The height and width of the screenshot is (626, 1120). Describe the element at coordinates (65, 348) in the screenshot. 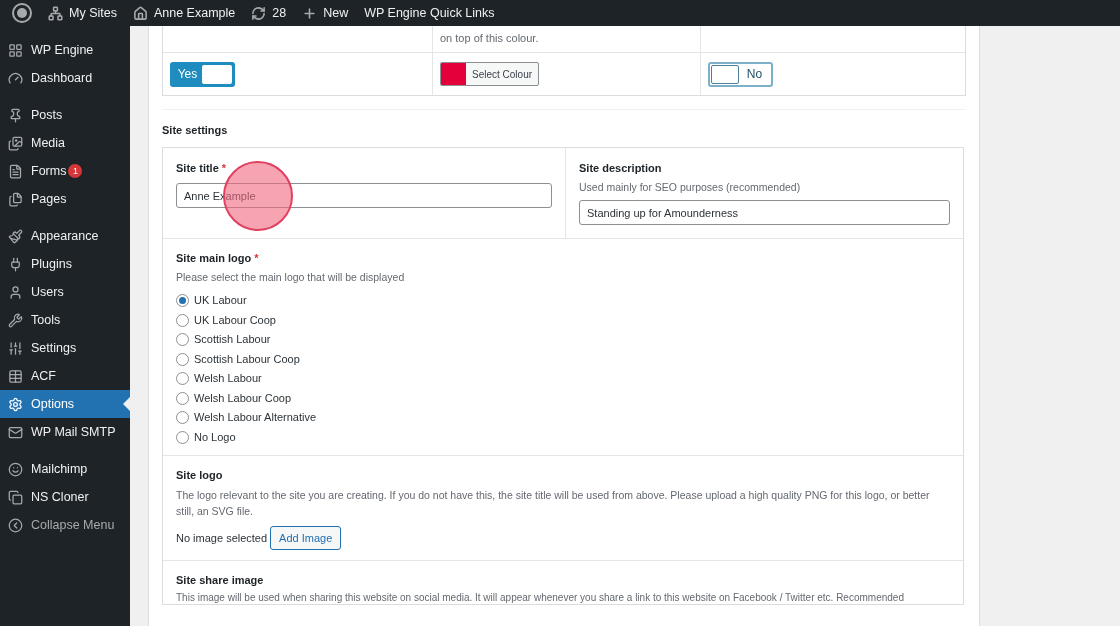

I see `sidebar-item: Settings` at that location.